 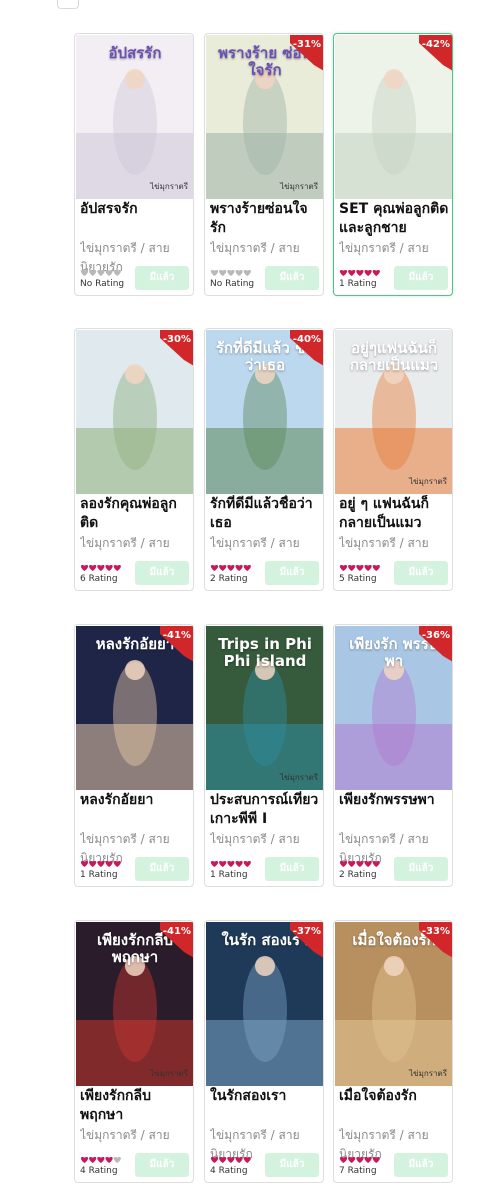 What do you see at coordinates (135, 1106) in the screenshot?
I see `book-title: เพียงรักกลีบพฤกษา` at bounding box center [135, 1106].